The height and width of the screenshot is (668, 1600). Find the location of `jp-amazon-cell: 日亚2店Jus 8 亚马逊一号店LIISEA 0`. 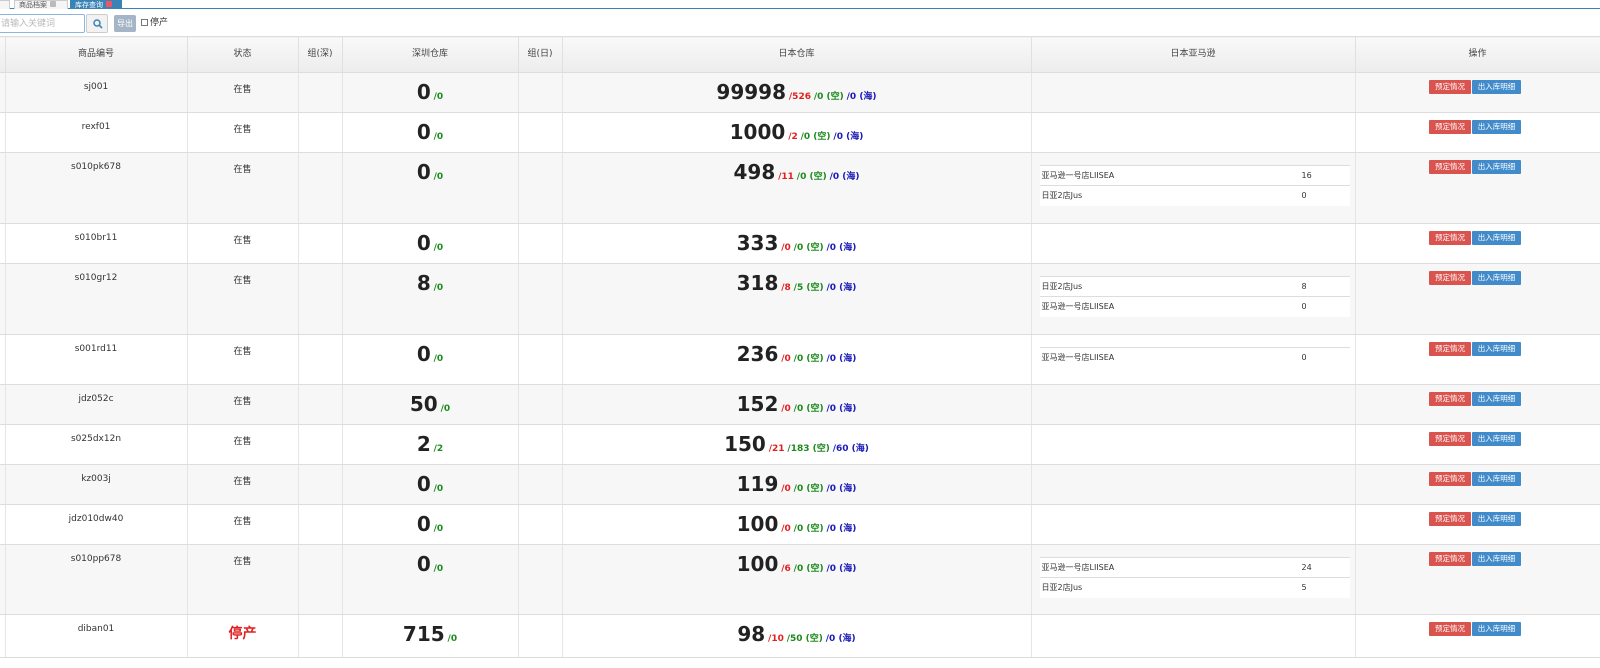

jp-amazon-cell: 日亚2店Jus 8 亚马逊一号店LIISEA 0 is located at coordinates (1193, 299).